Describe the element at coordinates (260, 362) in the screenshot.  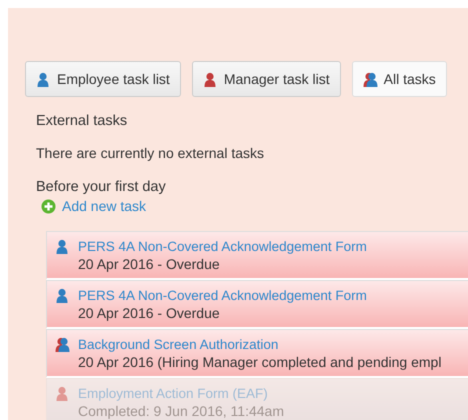
I see `task-detail: 20 Apr 2016 (Hiring Manager completed and pending empl` at that location.